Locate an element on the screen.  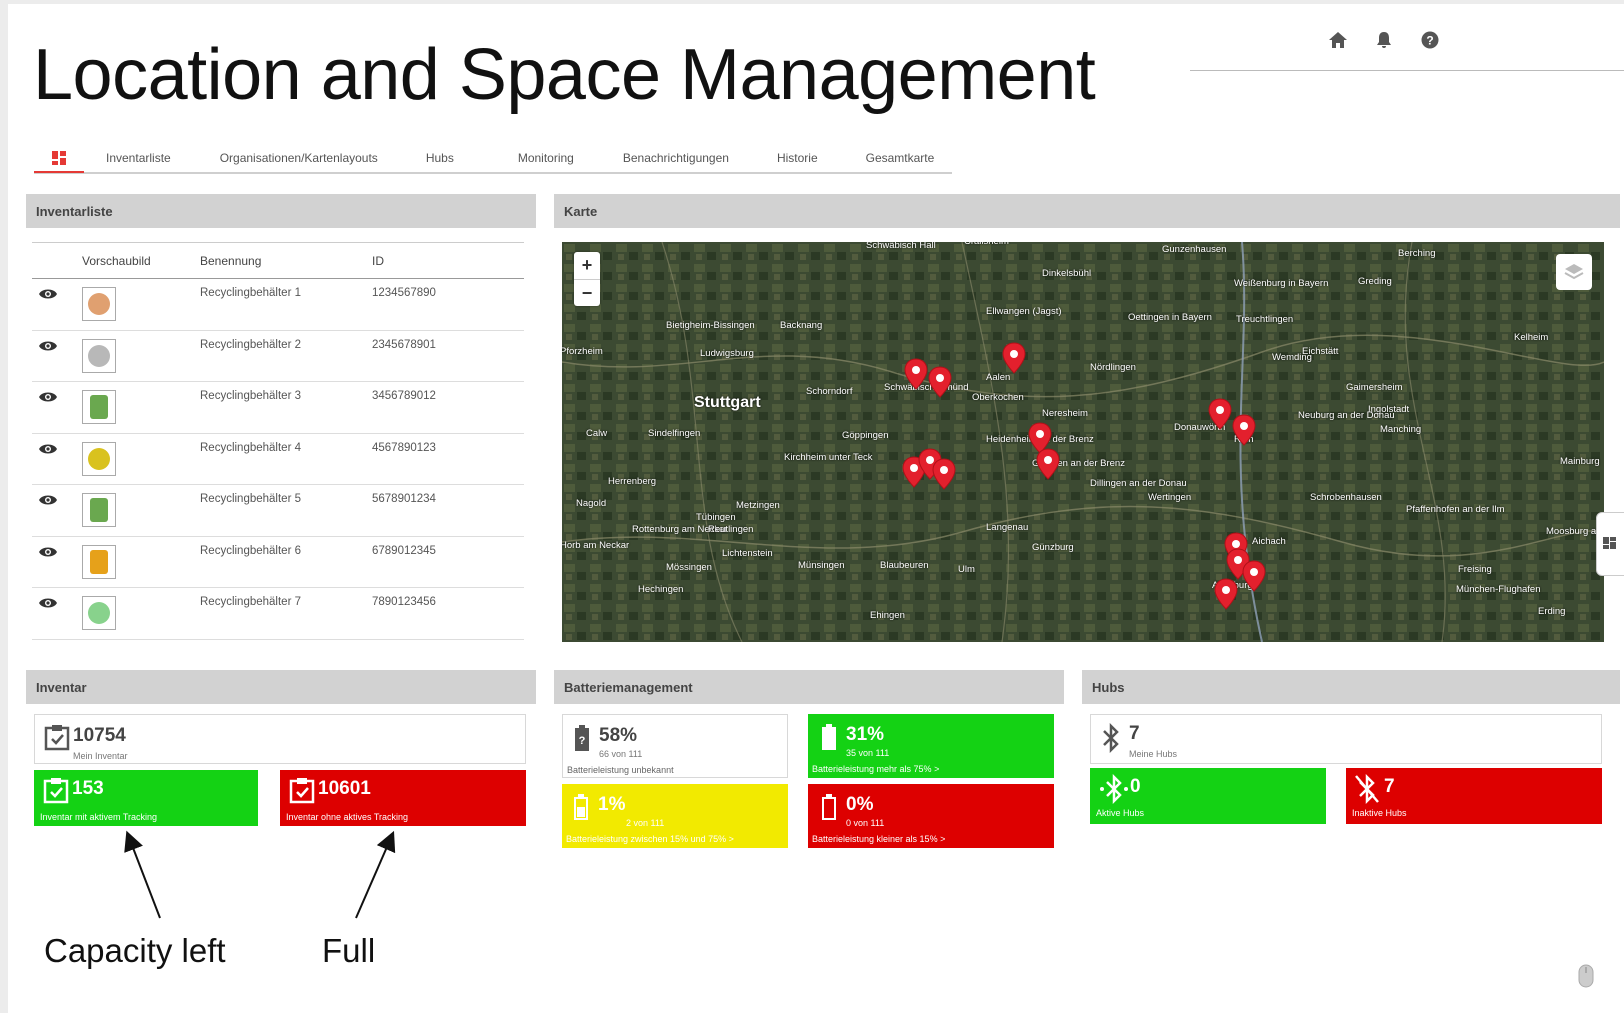
annotation-full: Full is located at coordinates (349, 950).